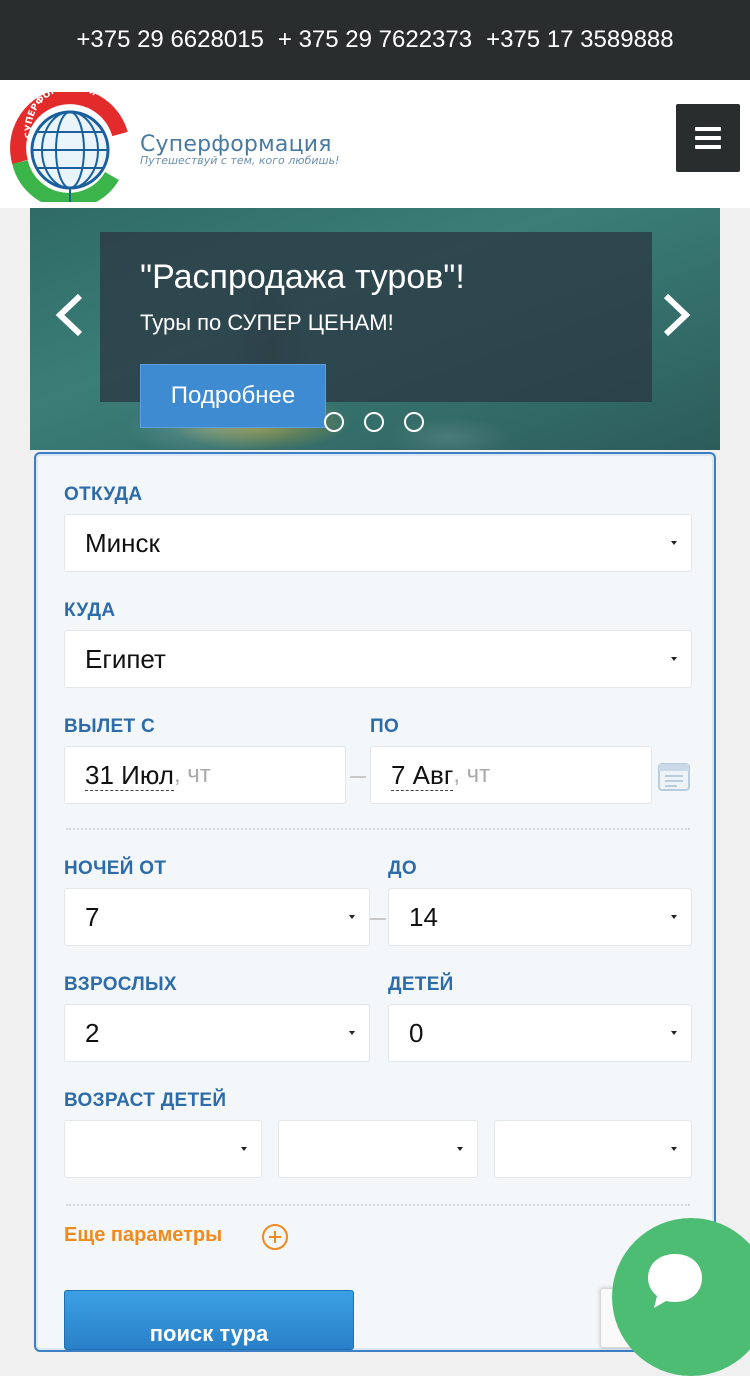 Image resolution: width=750 pixels, height=1376 pixels. Describe the element at coordinates (192, 774) in the screenshot. I see `depart-day: , чт` at that location.